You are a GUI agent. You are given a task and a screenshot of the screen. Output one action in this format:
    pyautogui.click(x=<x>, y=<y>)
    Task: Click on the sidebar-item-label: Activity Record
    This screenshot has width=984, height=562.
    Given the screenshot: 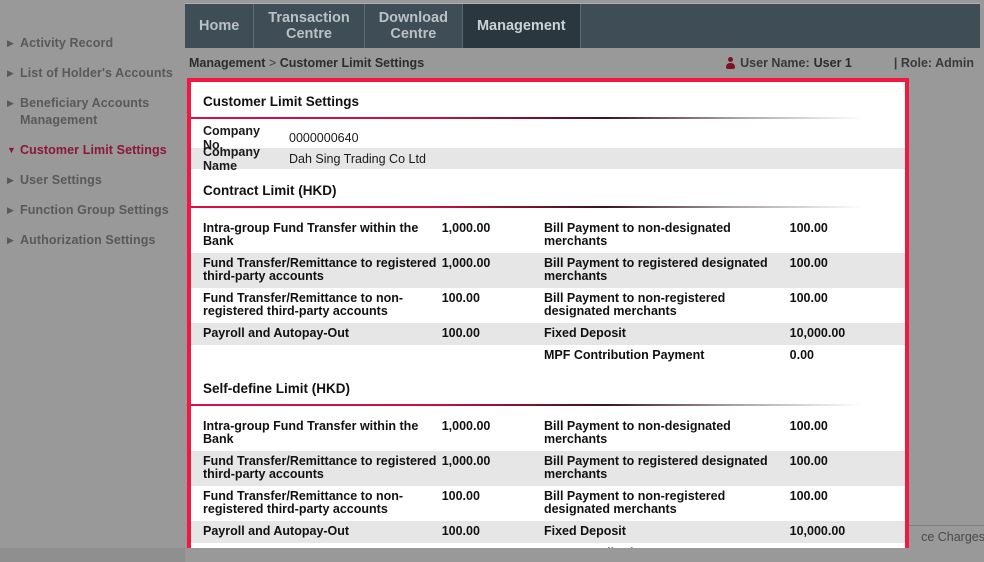 What is the action you would take?
    pyautogui.click(x=67, y=43)
    